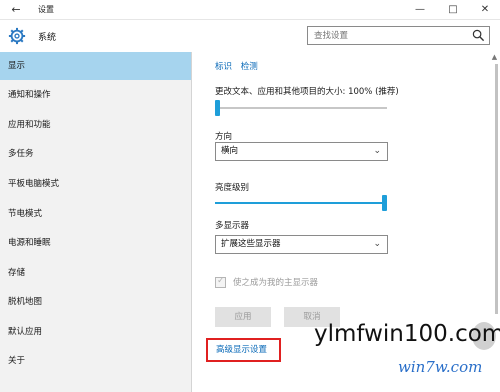 Image resolution: width=500 pixels, height=392 pixels. Describe the element at coordinates (223, 67) in the screenshot. I see `identify-link: 标识` at that location.